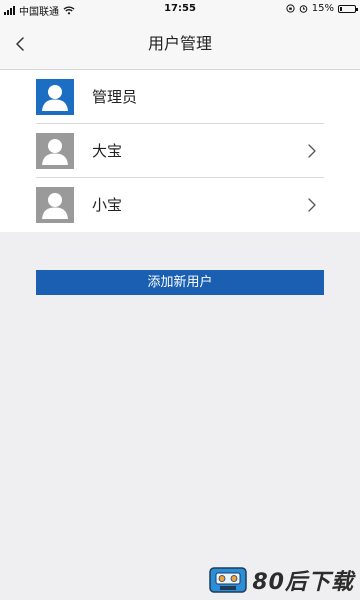 The image size is (360, 600). Describe the element at coordinates (290, 8) in the screenshot. I see `orientation-lock-icon` at that location.